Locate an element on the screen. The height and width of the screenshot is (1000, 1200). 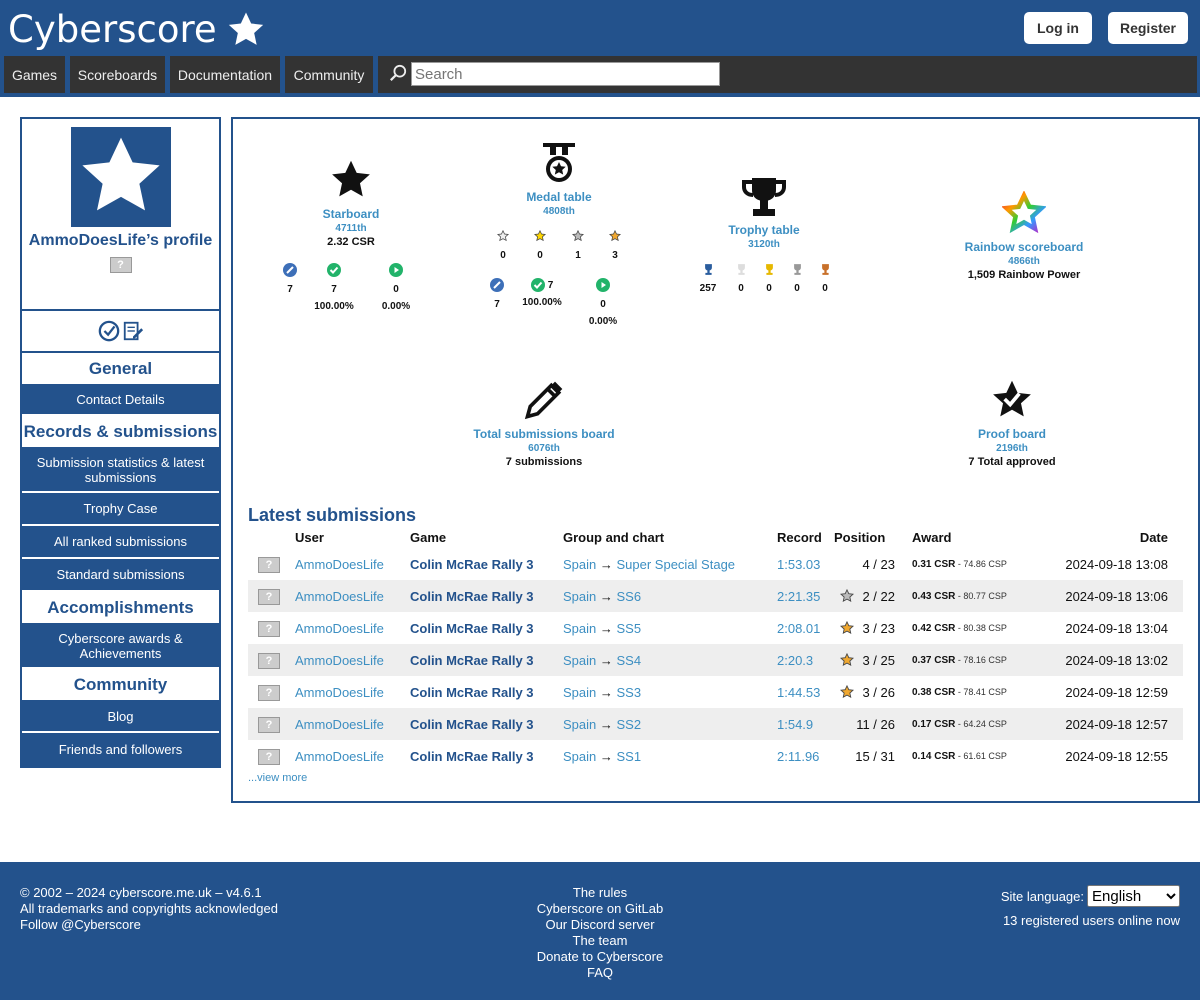
dashboard-icon is located at coordinates (109, 331).